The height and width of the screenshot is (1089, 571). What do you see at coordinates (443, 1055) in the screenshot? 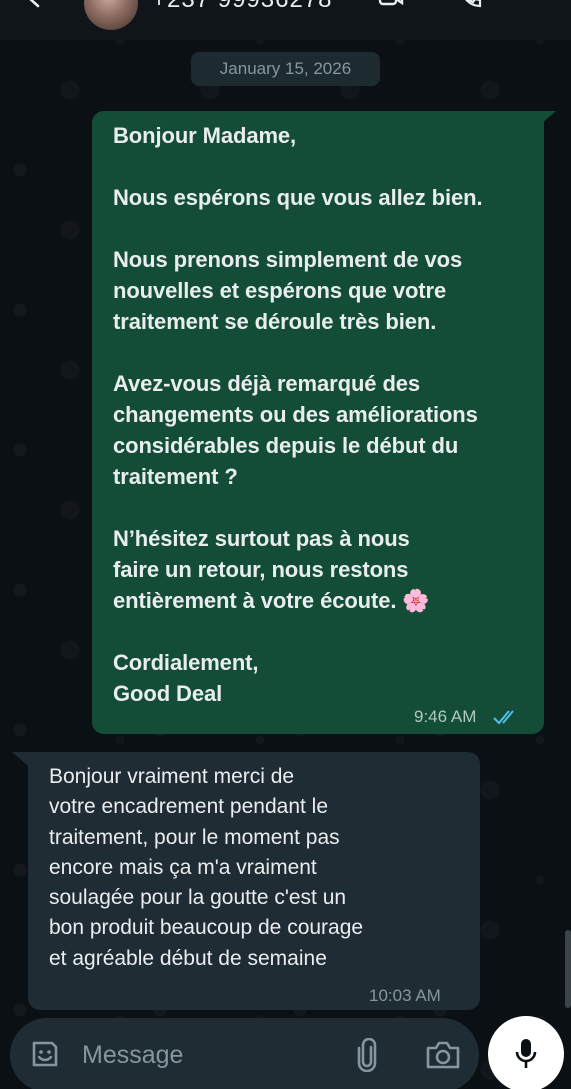
I see `camera-icon` at bounding box center [443, 1055].